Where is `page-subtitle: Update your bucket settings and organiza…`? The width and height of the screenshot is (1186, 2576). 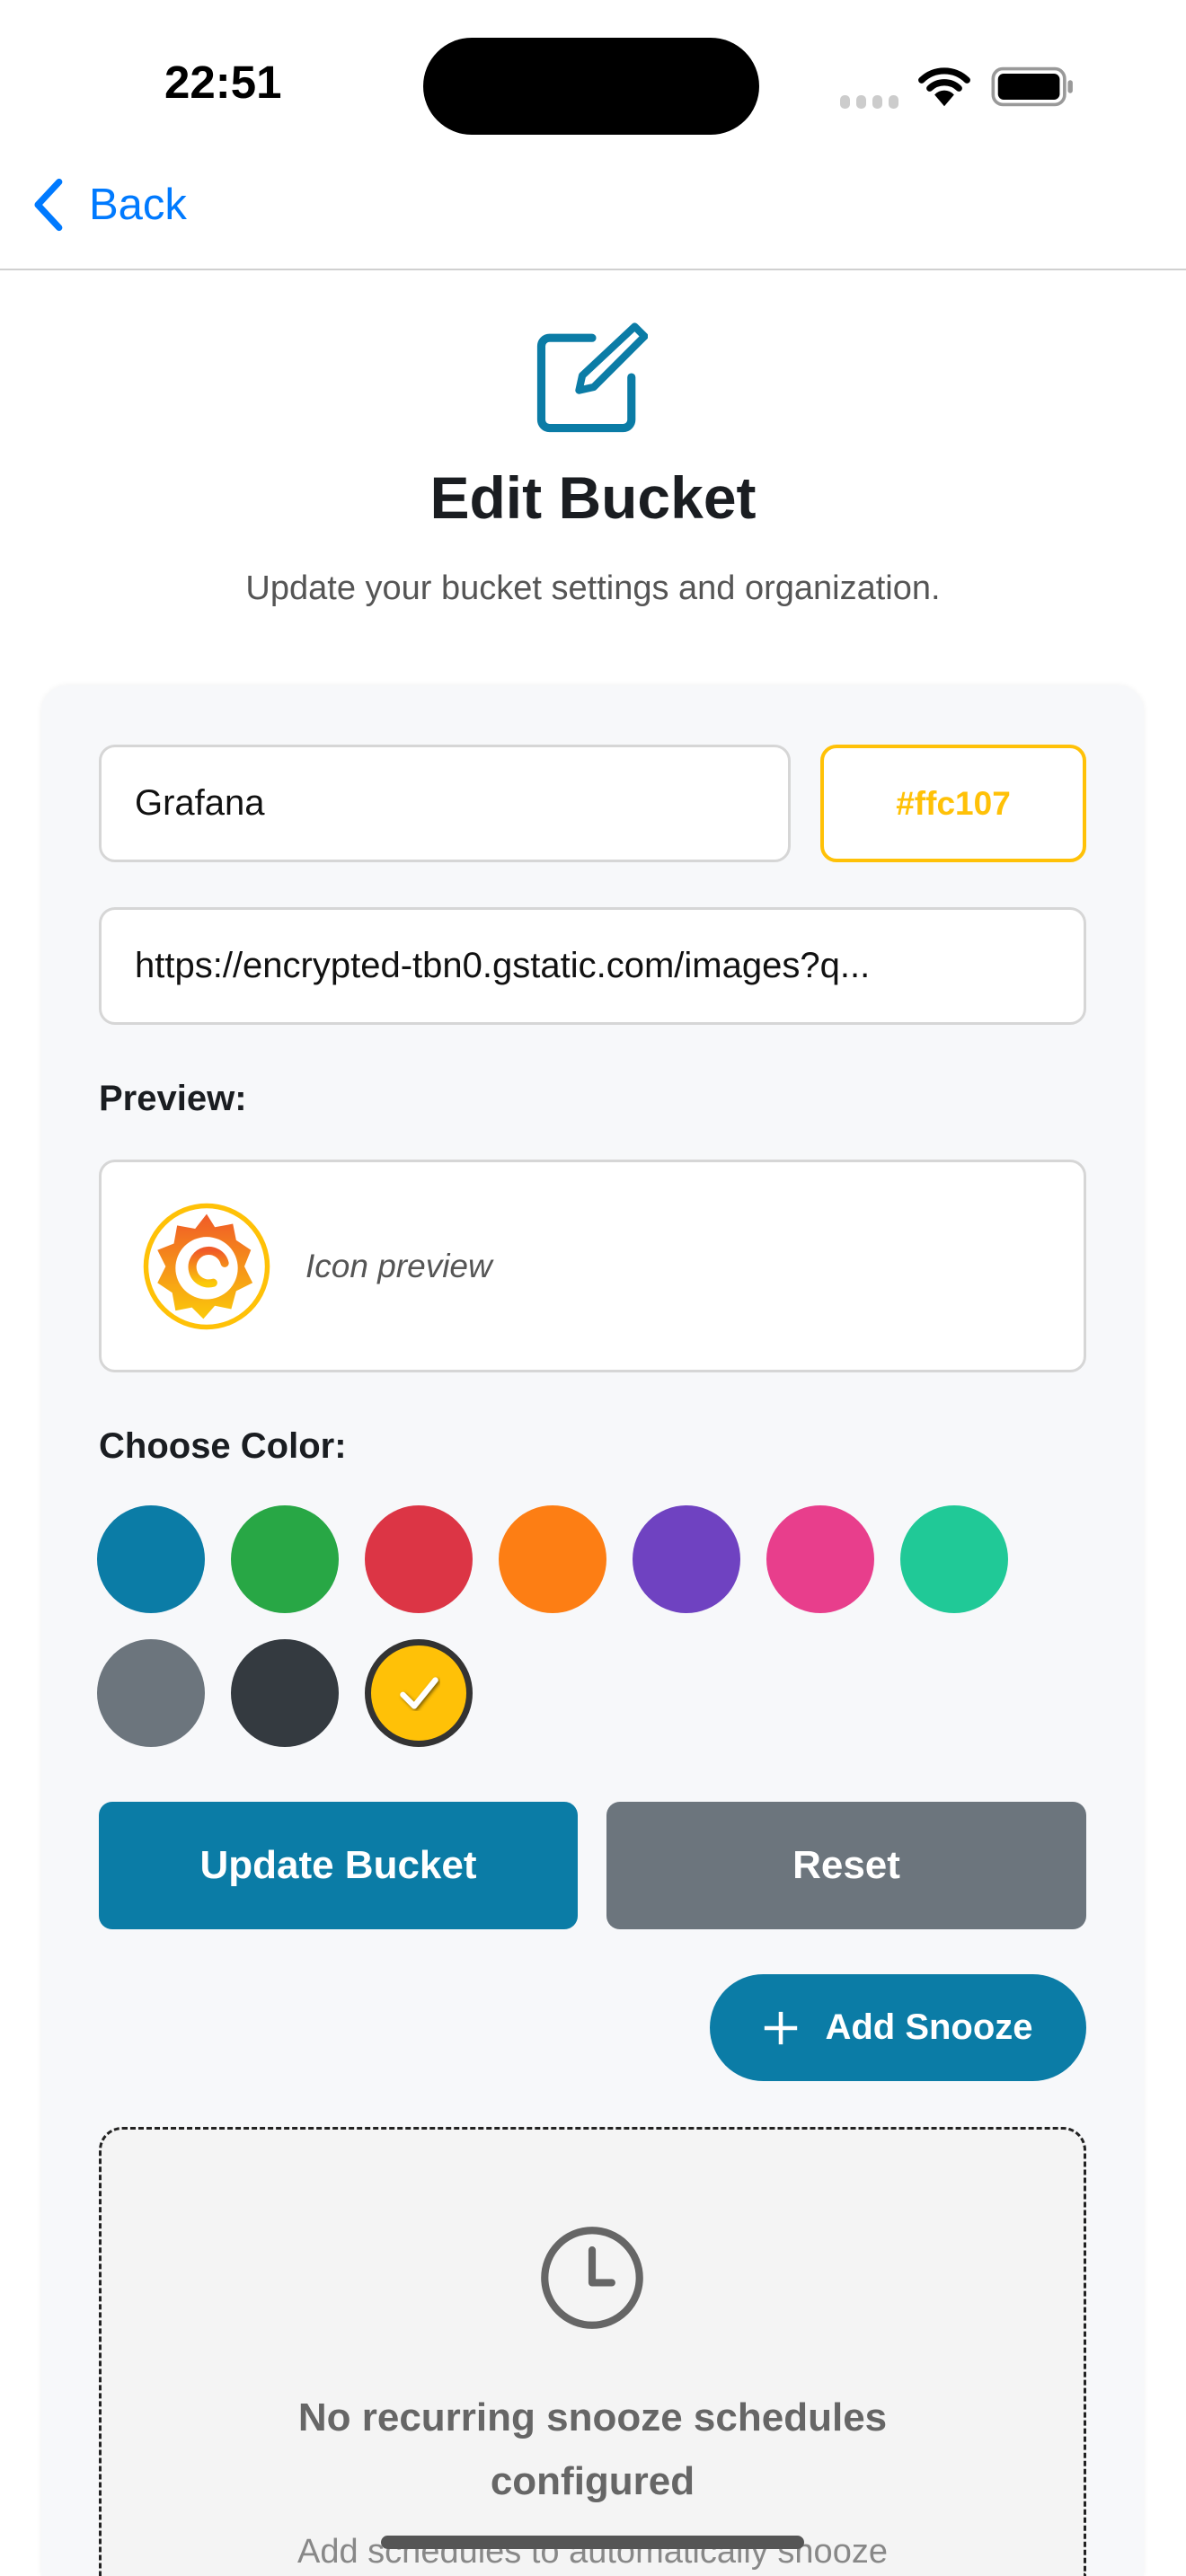 page-subtitle: Update your bucket settings and organiza… is located at coordinates (593, 588).